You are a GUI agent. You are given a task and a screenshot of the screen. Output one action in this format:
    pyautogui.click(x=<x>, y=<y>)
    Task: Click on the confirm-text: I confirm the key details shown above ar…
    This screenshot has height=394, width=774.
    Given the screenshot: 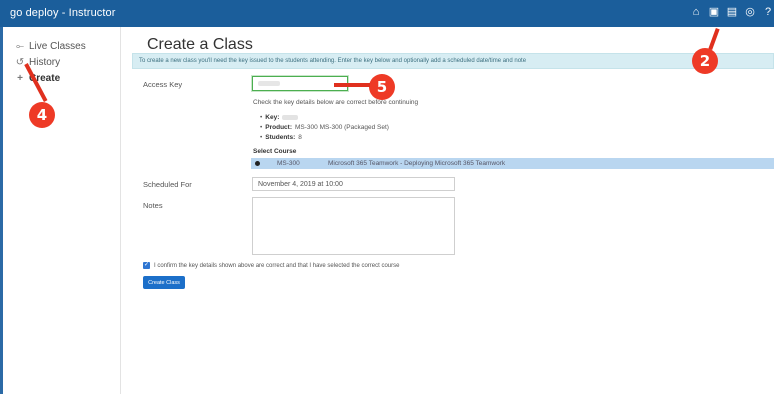 What is the action you would take?
    pyautogui.click(x=277, y=265)
    